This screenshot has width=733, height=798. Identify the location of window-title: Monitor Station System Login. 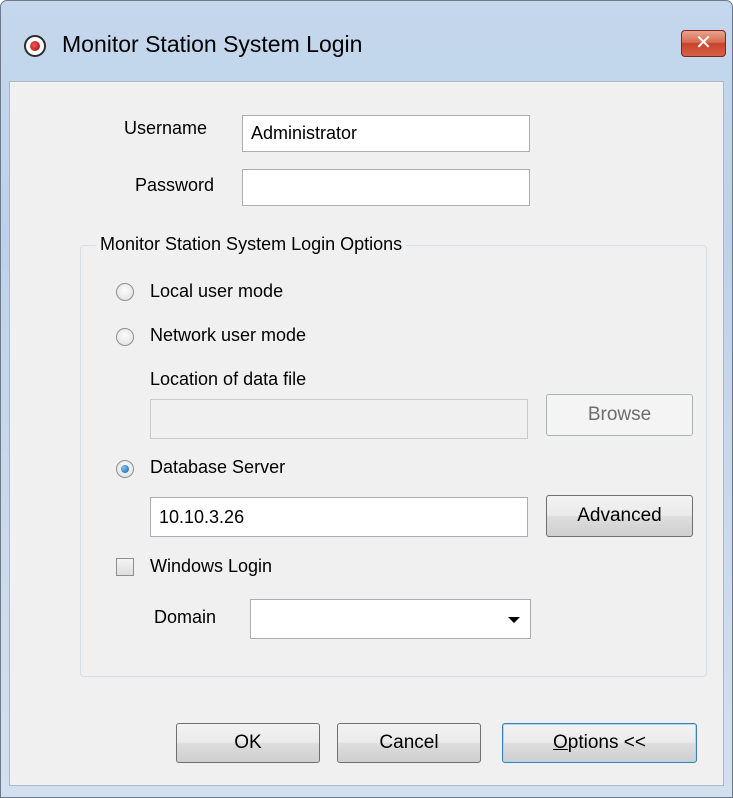
(212, 44).